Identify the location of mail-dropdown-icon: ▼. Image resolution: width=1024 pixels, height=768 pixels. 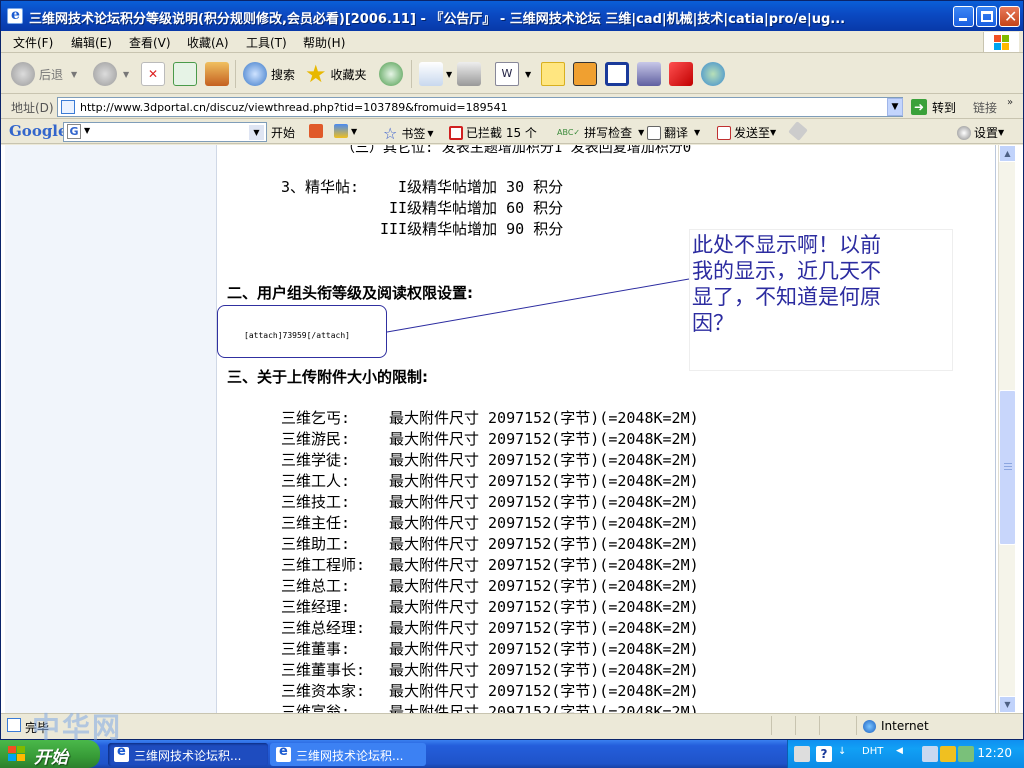
(449, 74).